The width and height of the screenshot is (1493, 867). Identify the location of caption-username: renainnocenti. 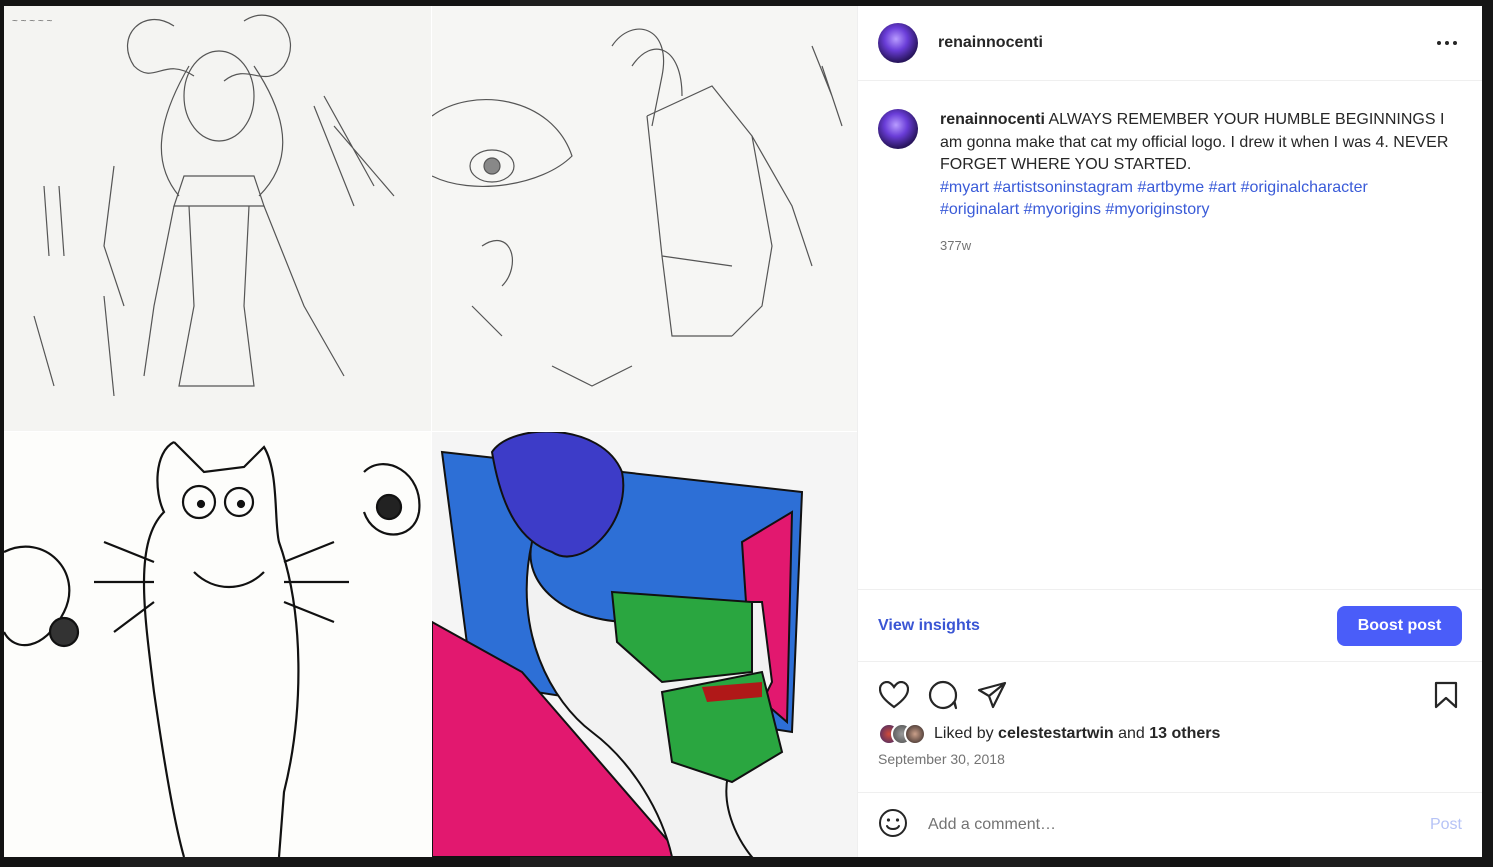
(992, 119).